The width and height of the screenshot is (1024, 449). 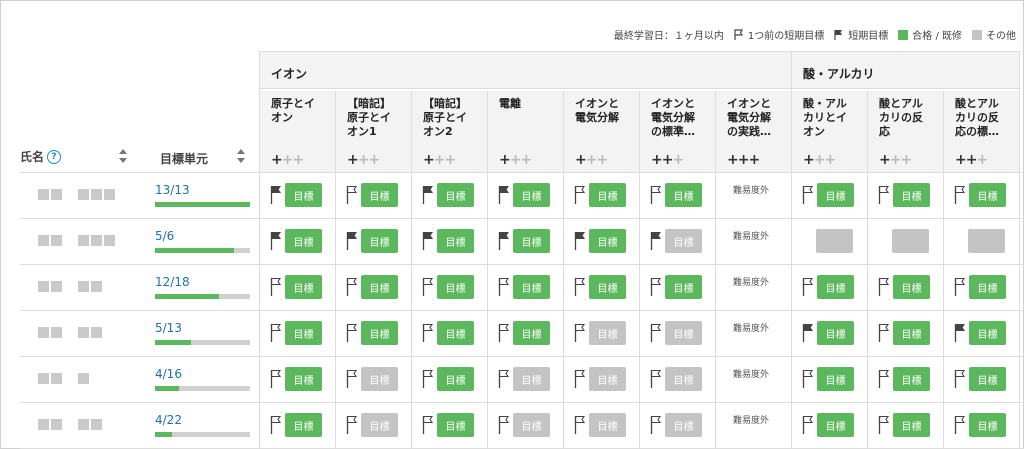 What do you see at coordinates (202, 195) in the screenshot?
I see `target-progress: 13/13` at bounding box center [202, 195].